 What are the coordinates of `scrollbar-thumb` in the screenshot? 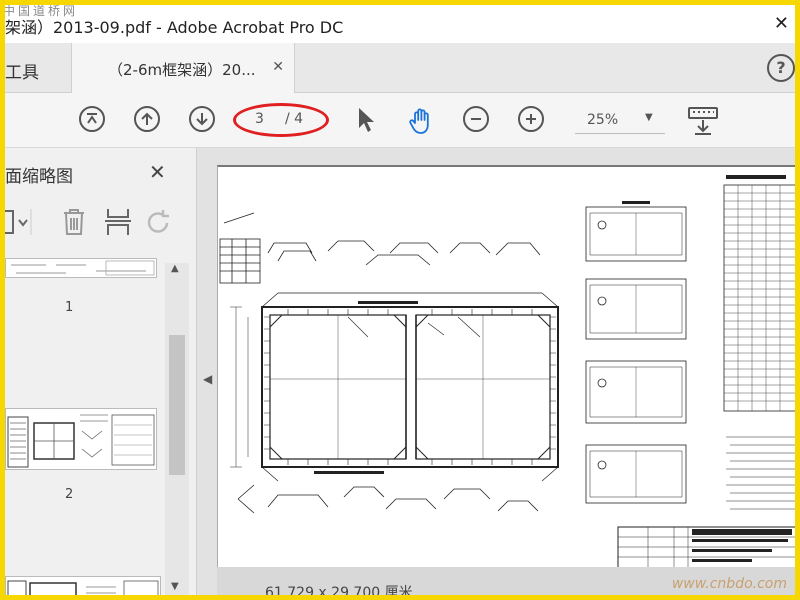 It's located at (177, 405).